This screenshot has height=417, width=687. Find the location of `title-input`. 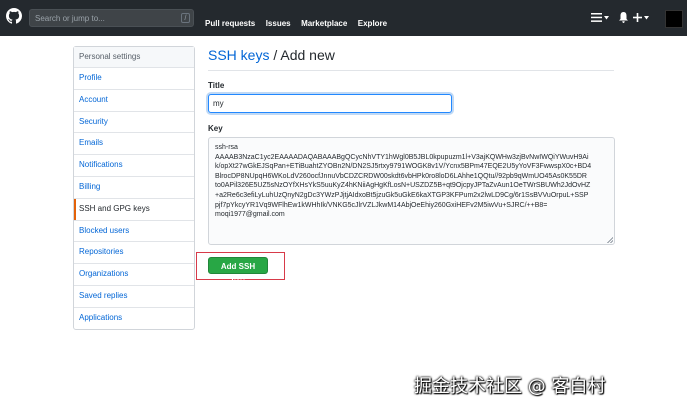

title-input is located at coordinates (330, 103).